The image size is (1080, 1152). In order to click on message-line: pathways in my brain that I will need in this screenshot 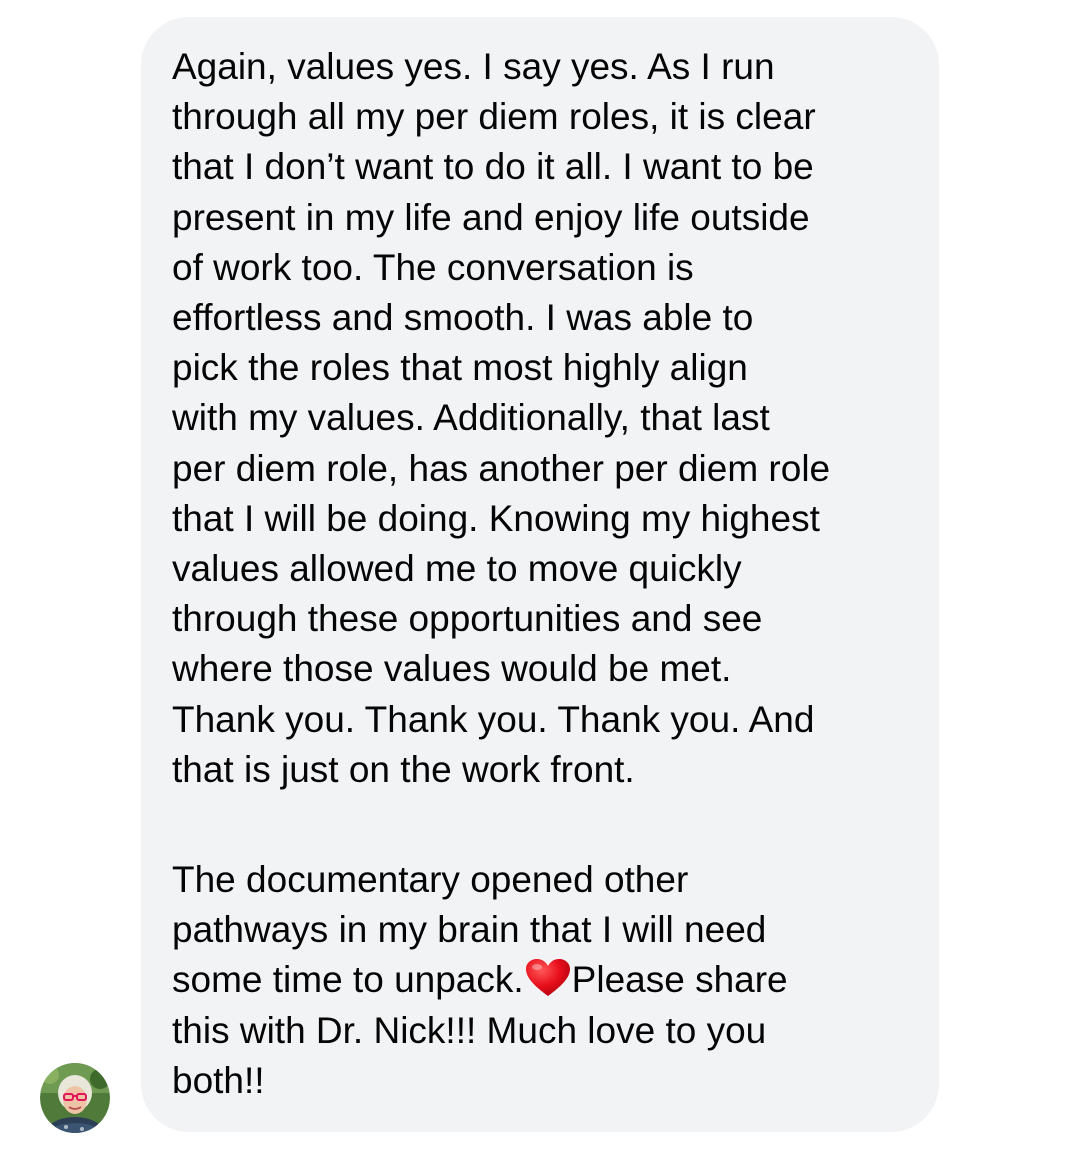, I will do `click(469, 930)`.